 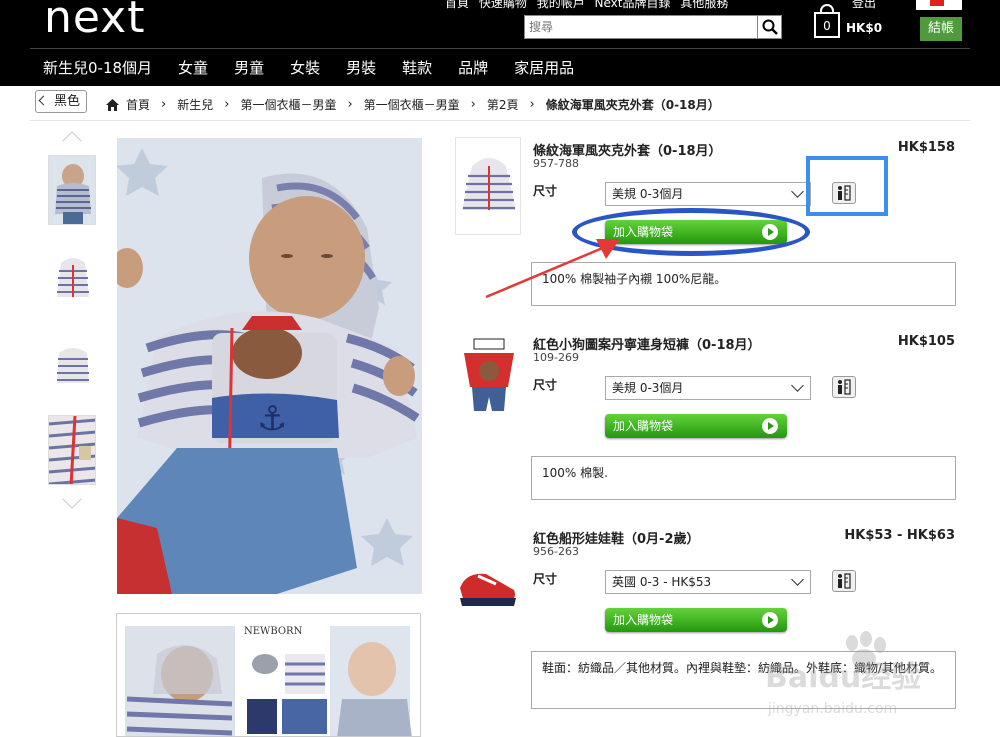 I want to click on home-icon, so click(x=112, y=104).